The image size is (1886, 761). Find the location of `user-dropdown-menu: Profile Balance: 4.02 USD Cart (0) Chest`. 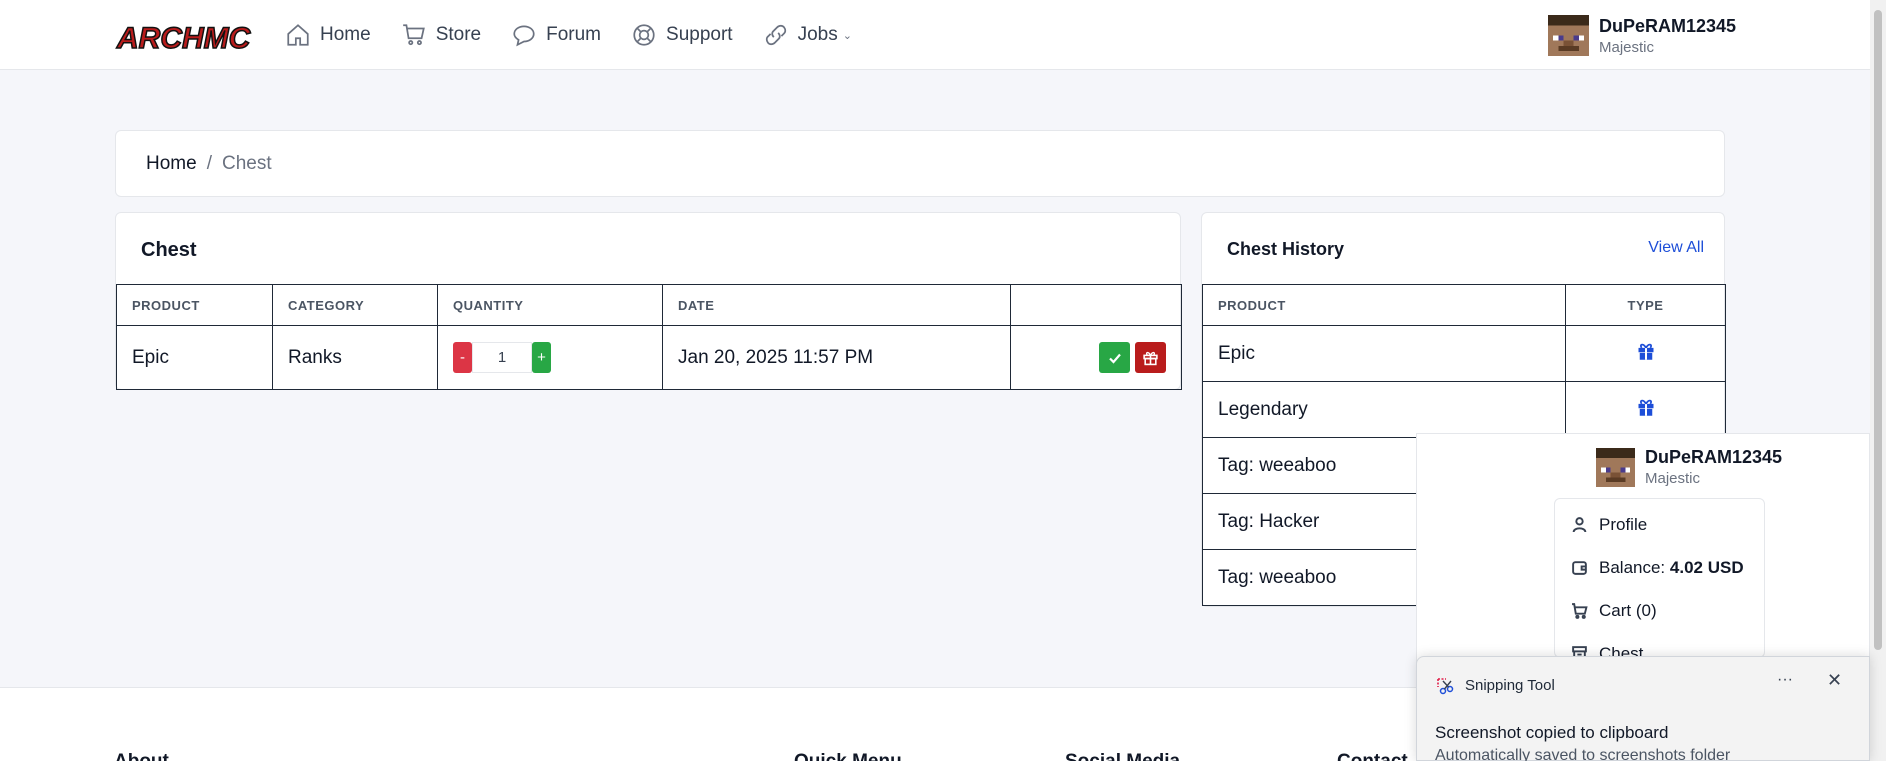

user-dropdown-menu: Profile Balance: 4.02 USD Cart (0) Chest is located at coordinates (1659, 578).